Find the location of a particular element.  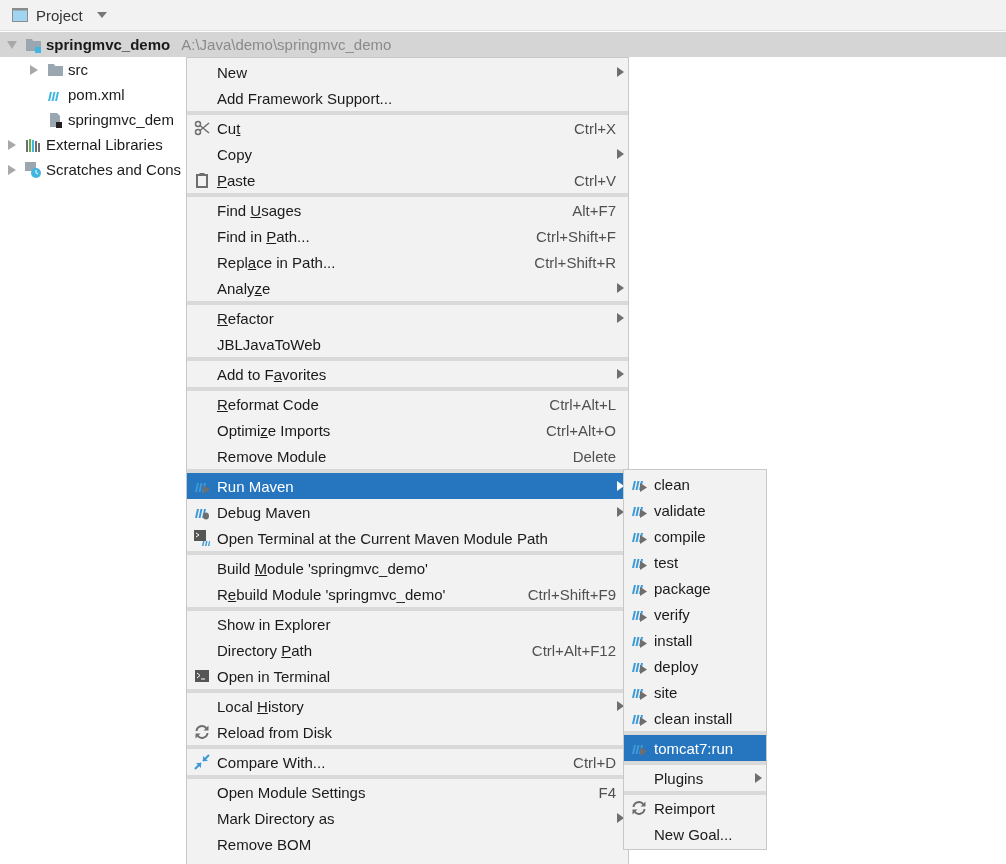

file-icon is located at coordinates (55, 119).